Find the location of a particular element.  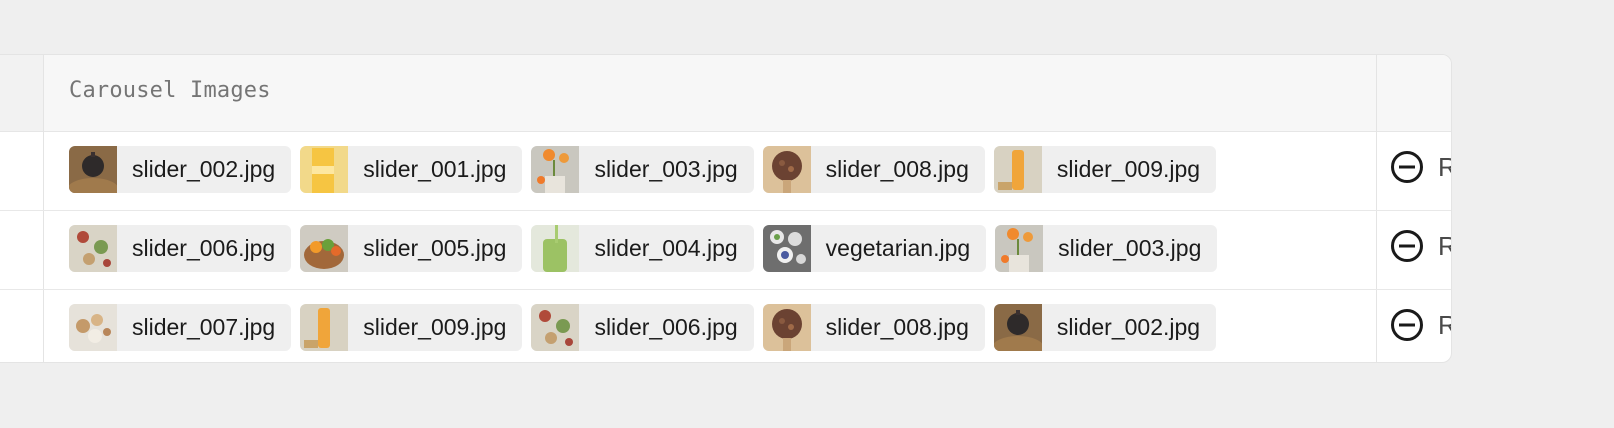

column-title: Carousel Images is located at coordinates (170, 90).